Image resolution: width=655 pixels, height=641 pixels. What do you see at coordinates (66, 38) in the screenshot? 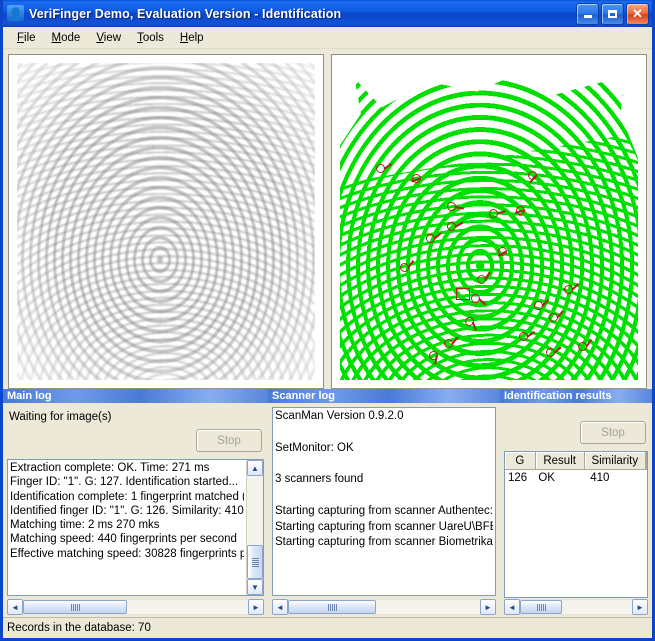
I see `menu-item-mode: Mode` at bounding box center [66, 38].